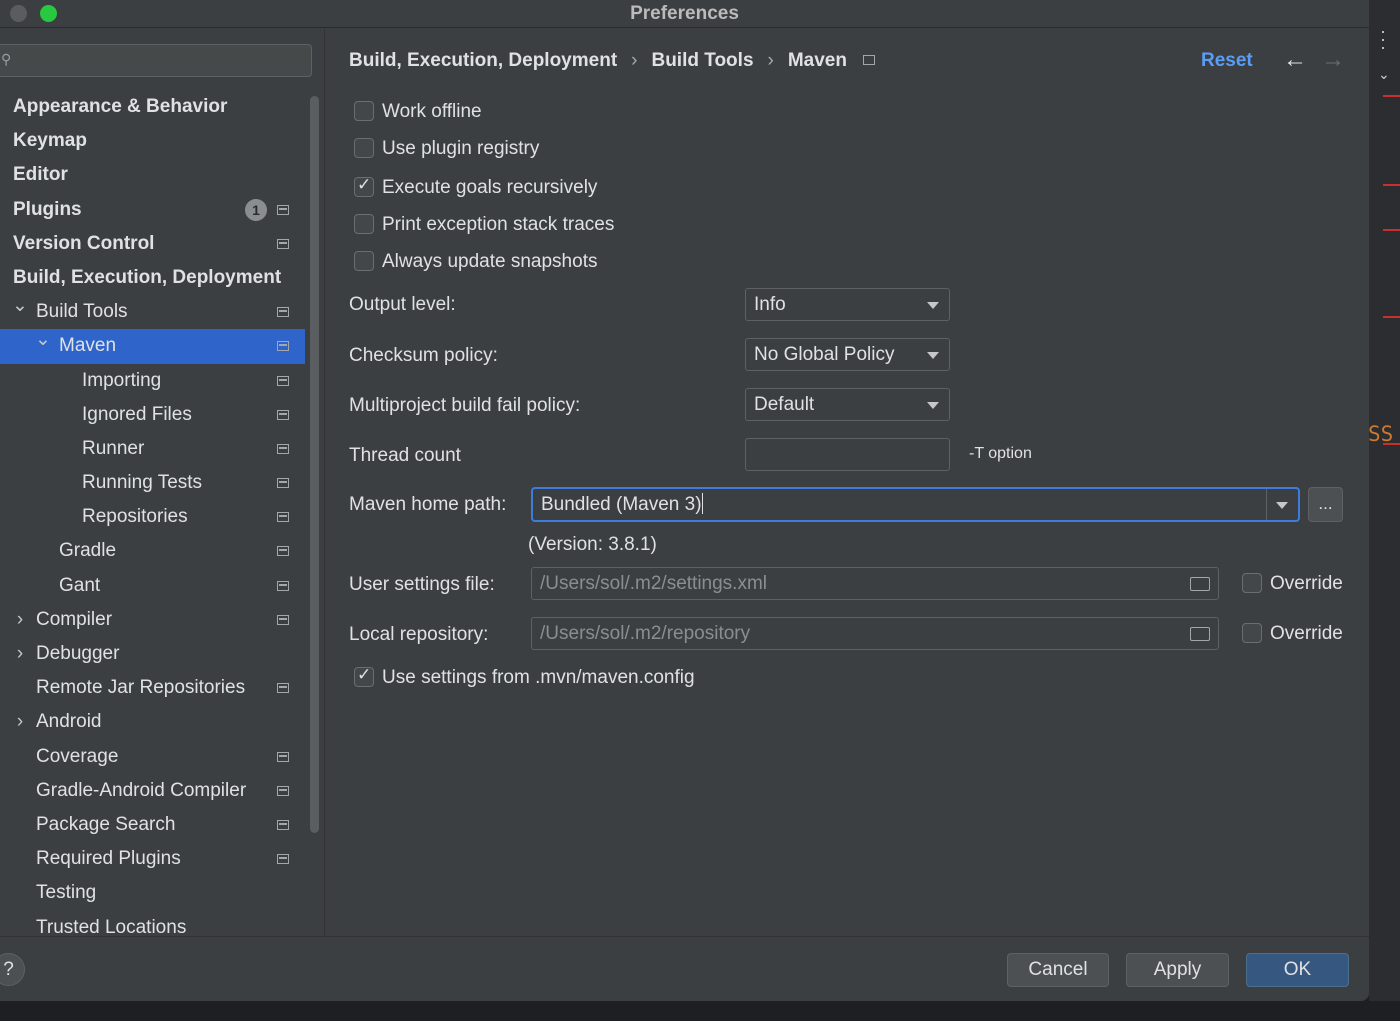 This screenshot has width=1400, height=1021. Describe the element at coordinates (364, 111) in the screenshot. I see `work-offline-checkbox` at that location.